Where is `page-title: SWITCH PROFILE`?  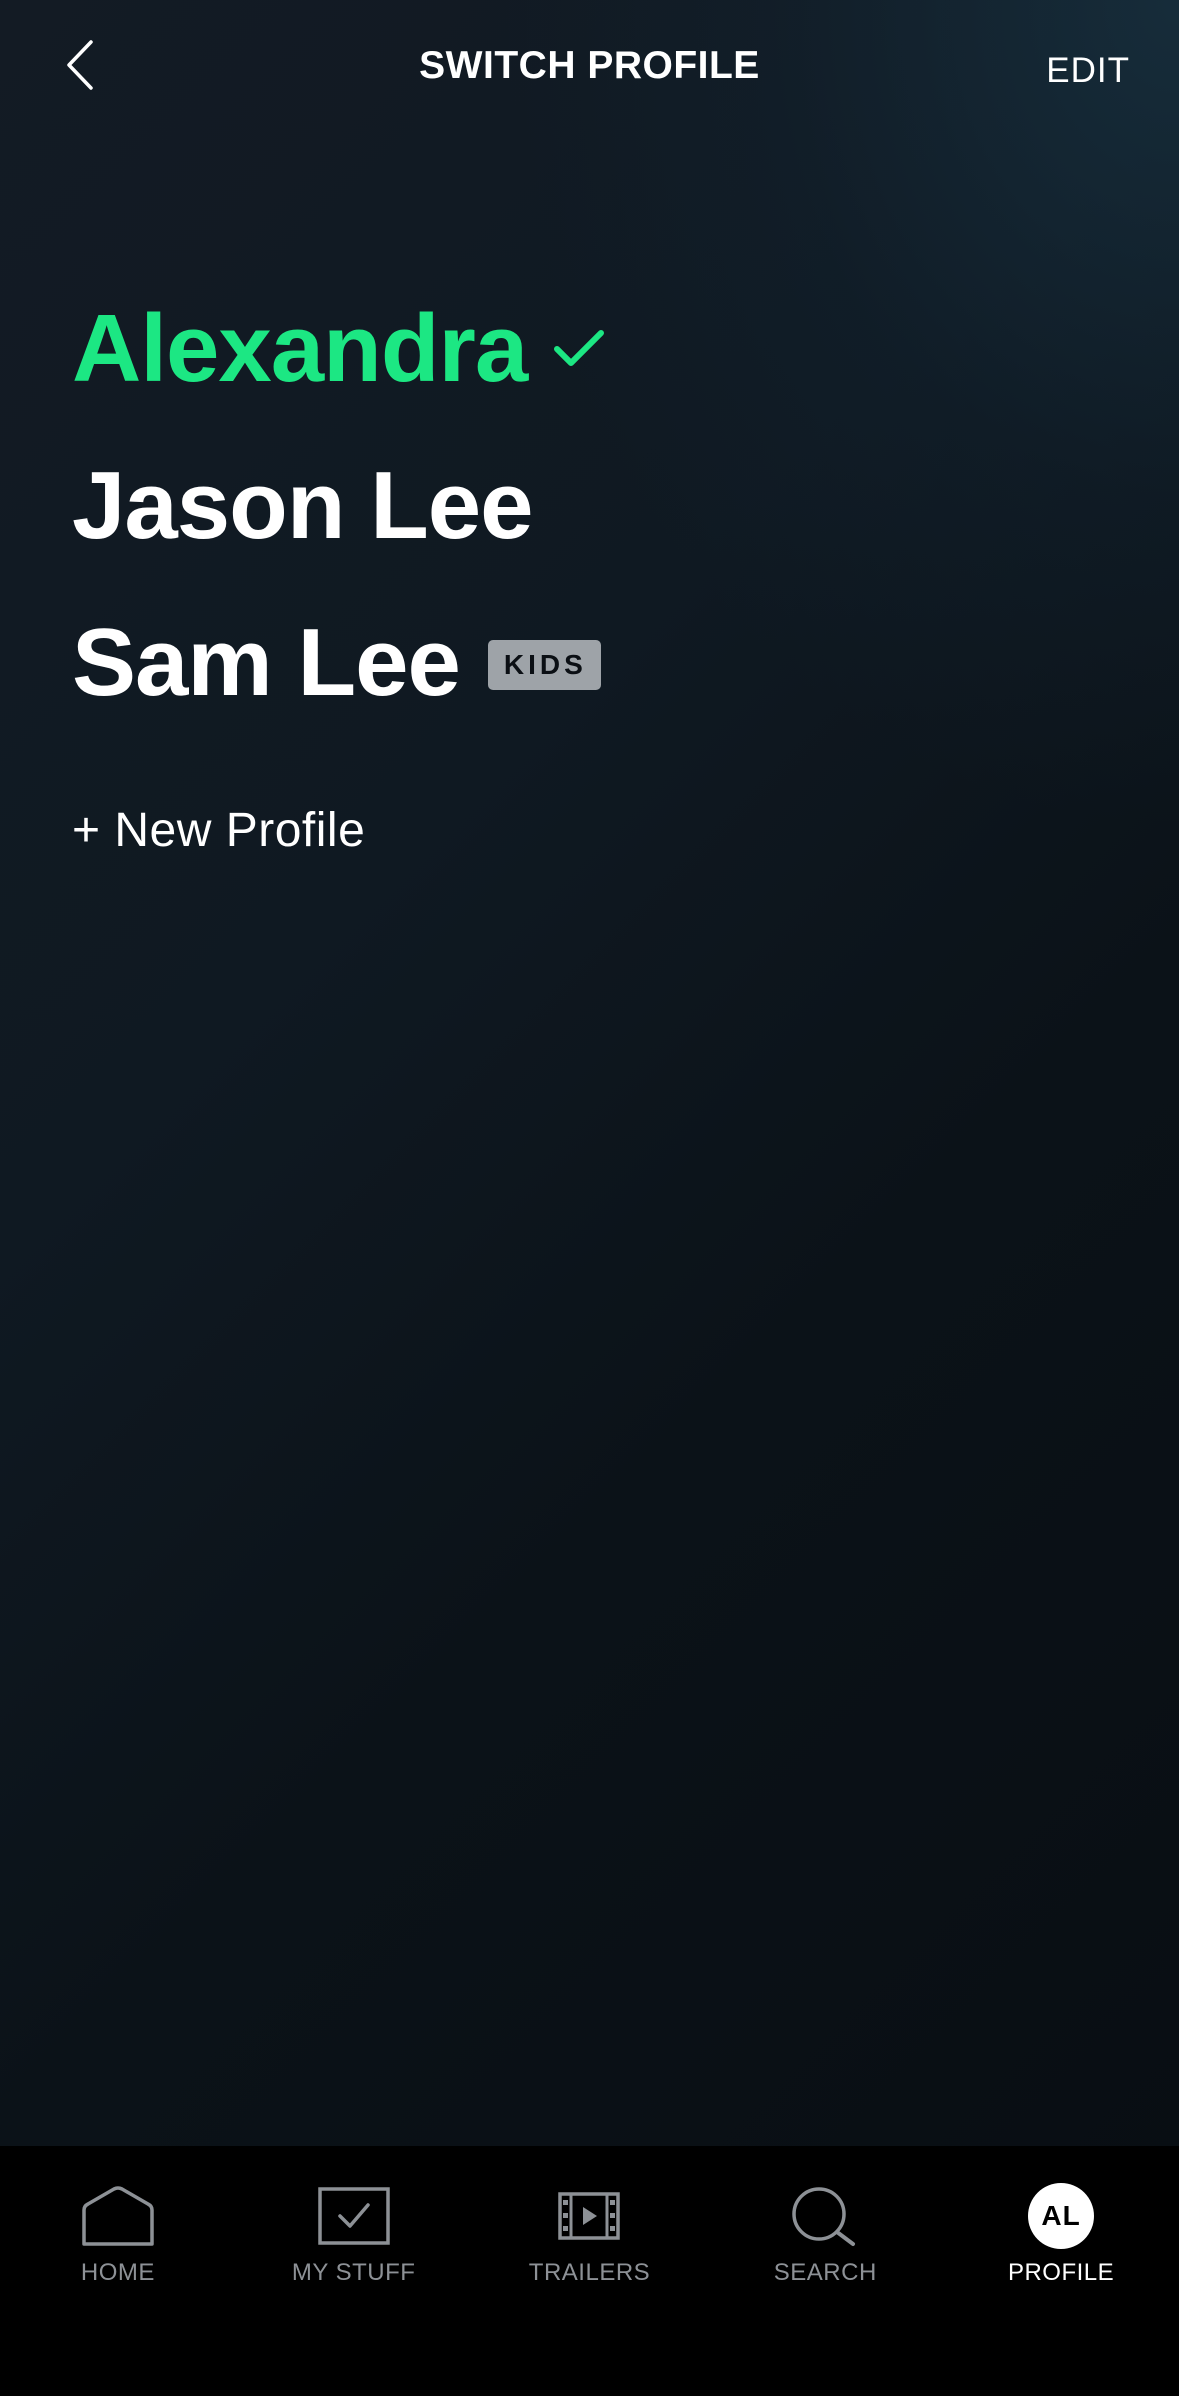 page-title: SWITCH PROFILE is located at coordinates (589, 65).